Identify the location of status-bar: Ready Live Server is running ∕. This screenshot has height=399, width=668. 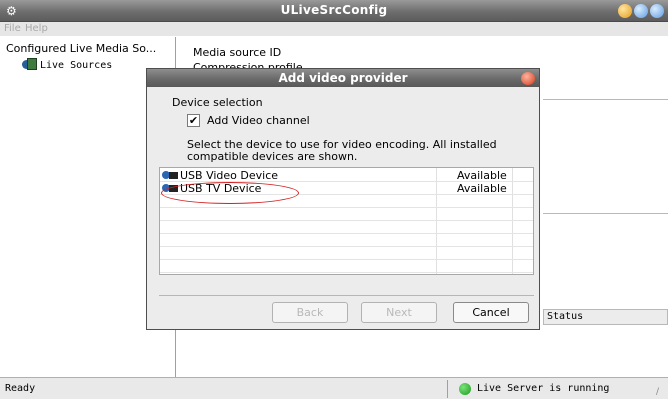
(334, 388).